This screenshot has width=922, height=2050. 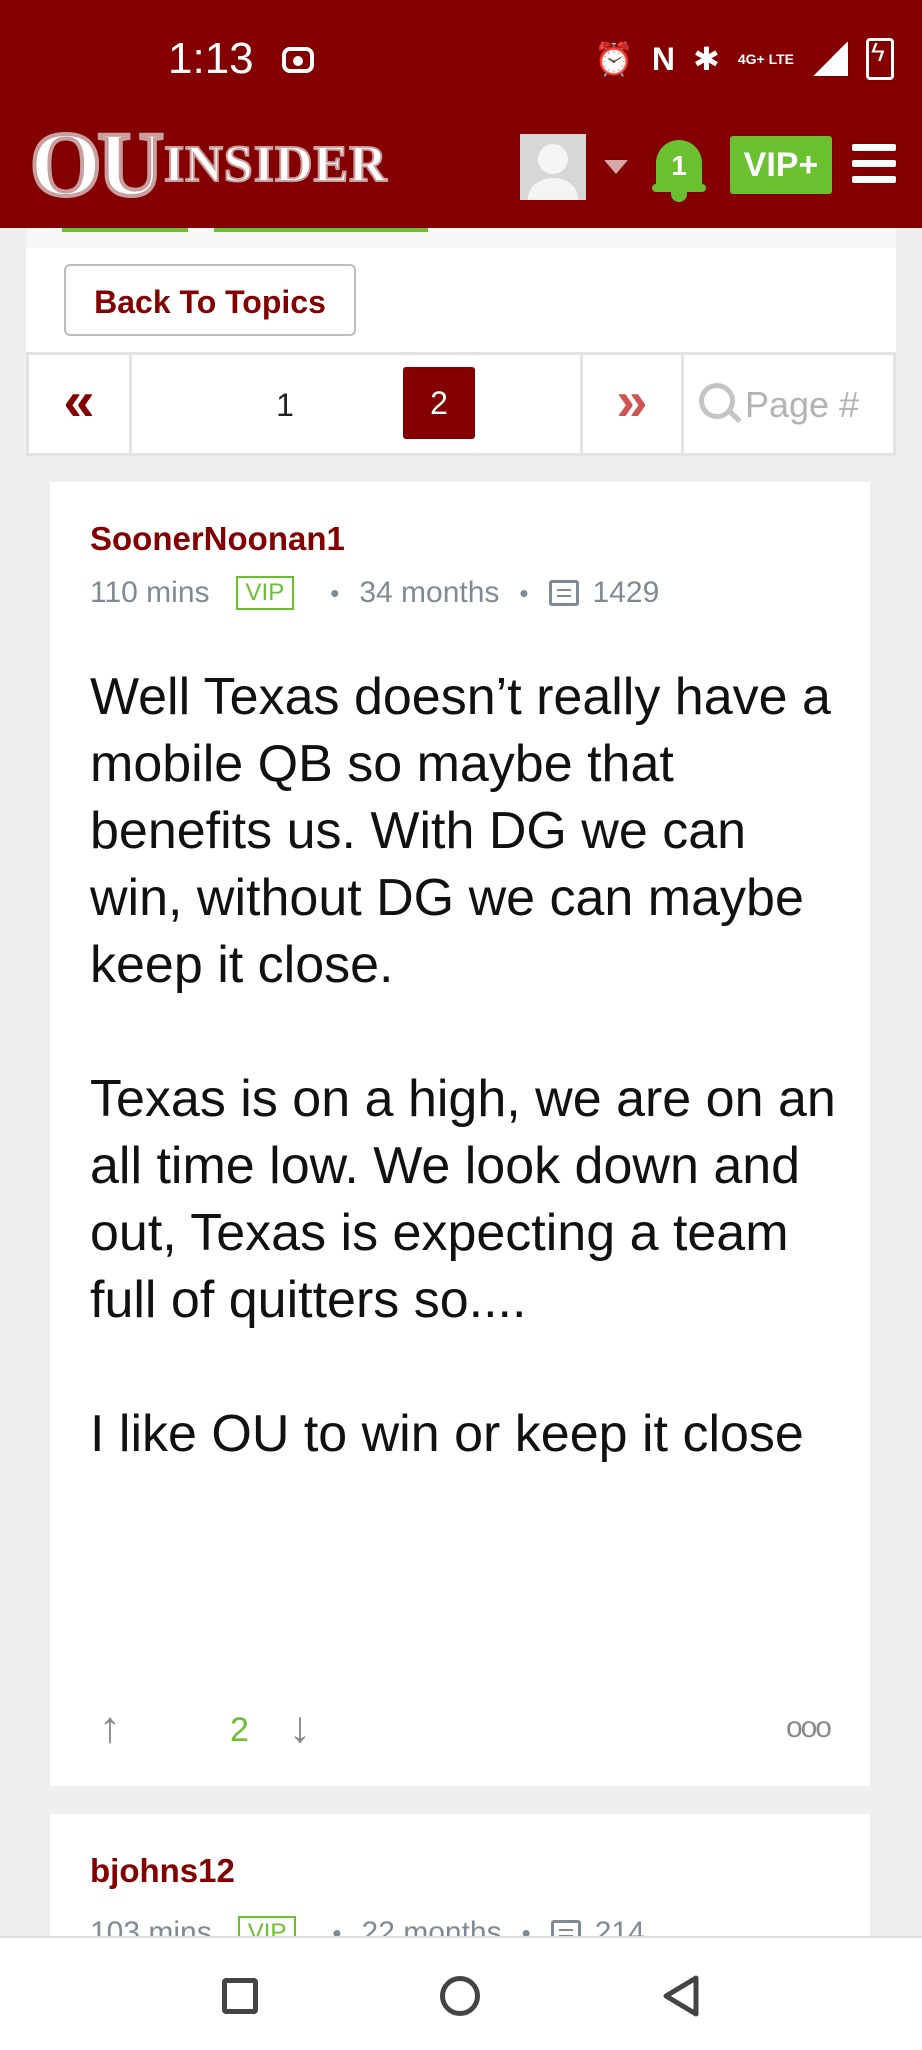 What do you see at coordinates (460, 1884) in the screenshot?
I see `post-card: bjohns12 103 mins VIP • 22 months • 214` at bounding box center [460, 1884].